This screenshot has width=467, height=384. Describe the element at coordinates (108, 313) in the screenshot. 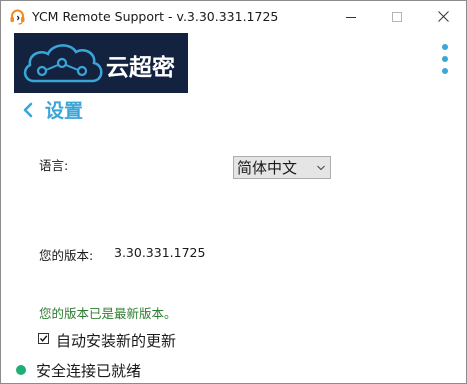

I see `version-status-text: 您的版本已是最新版本。` at that location.